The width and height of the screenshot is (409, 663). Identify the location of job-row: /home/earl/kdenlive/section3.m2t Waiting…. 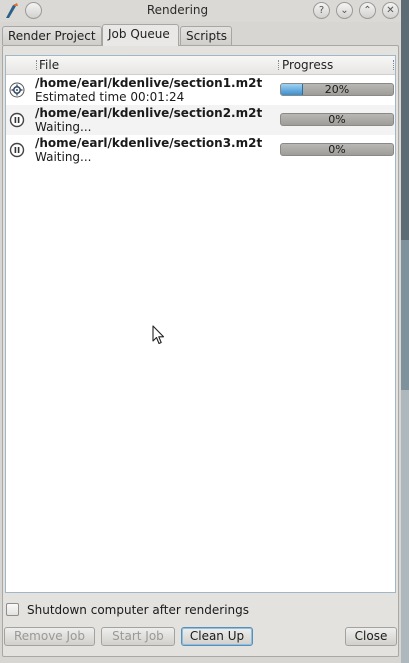
(200, 150).